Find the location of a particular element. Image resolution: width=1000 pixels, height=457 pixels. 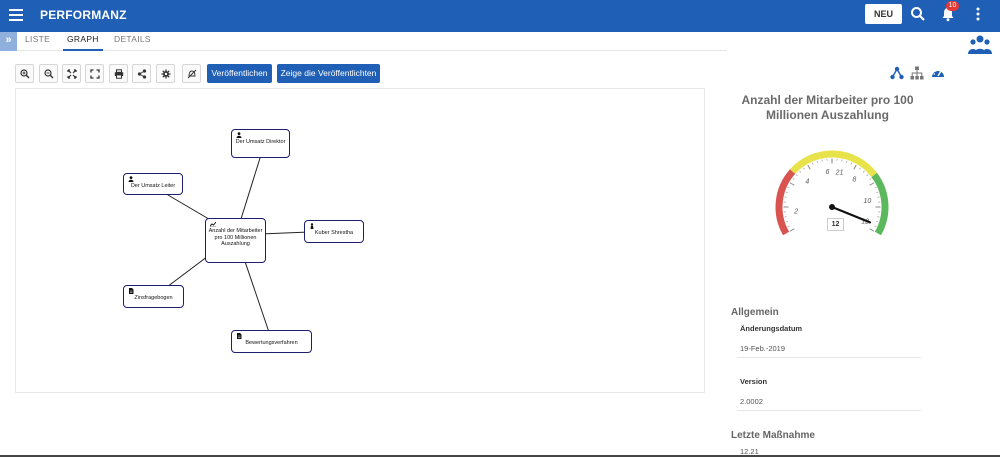

publish-button: Veröffentlichen is located at coordinates (239, 73).